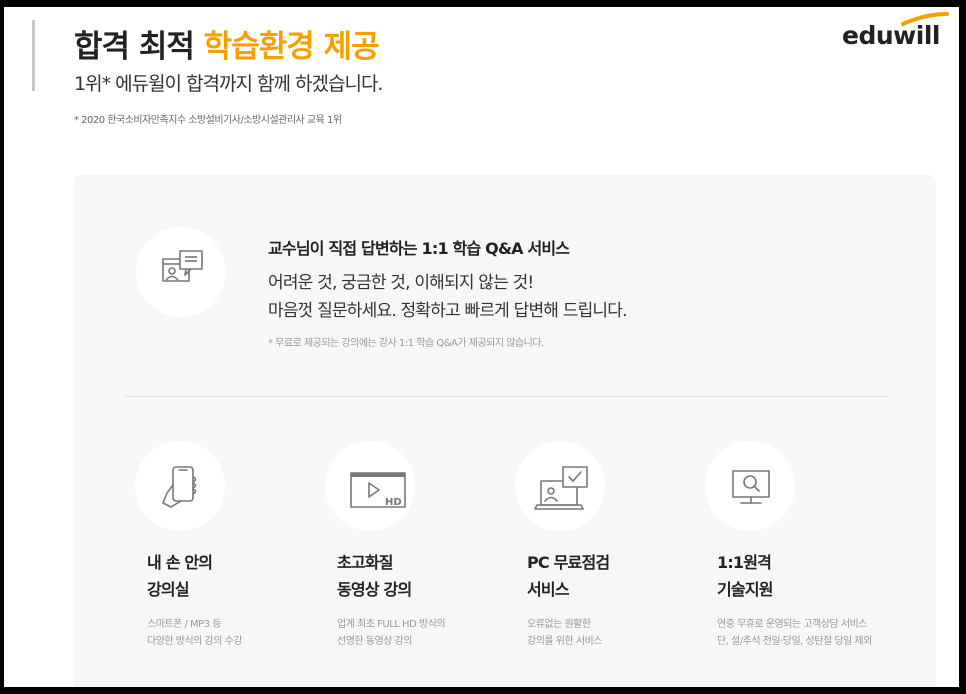 The image size is (966, 694). Describe the element at coordinates (374, 641) in the screenshot. I see `feature-desc-line2: 선명한 동영상 강의` at that location.